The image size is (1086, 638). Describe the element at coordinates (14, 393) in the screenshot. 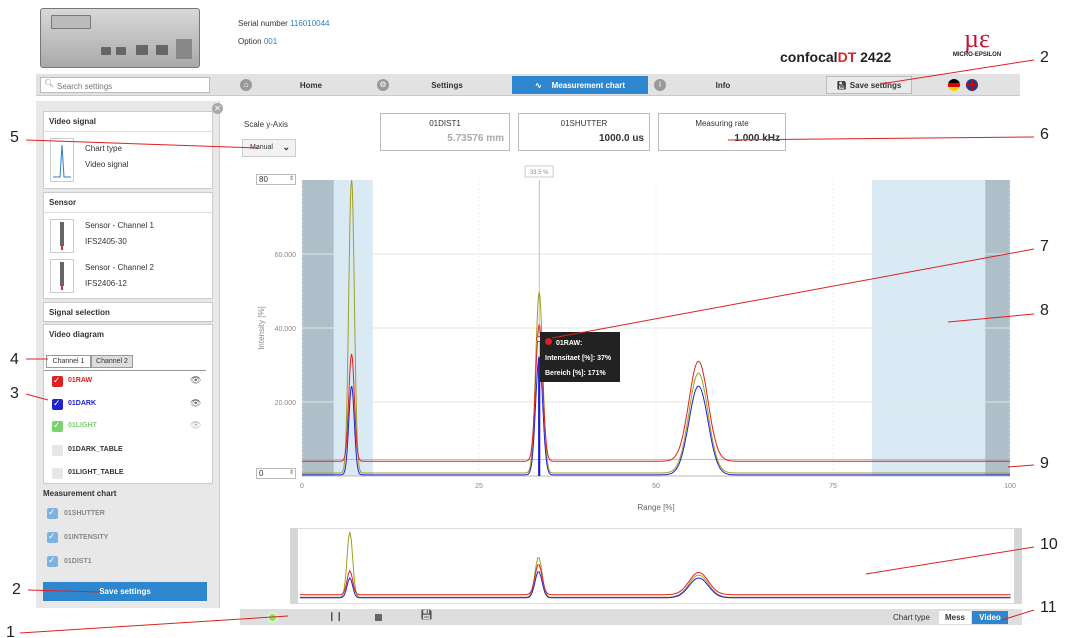

I see `callout-3: 3` at that location.